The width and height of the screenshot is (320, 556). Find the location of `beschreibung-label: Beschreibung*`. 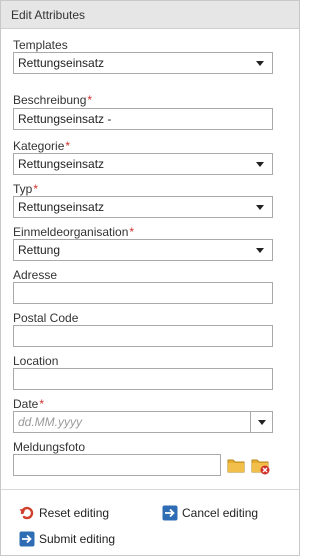

beschreibung-label: Beschreibung* is located at coordinates (52, 100).